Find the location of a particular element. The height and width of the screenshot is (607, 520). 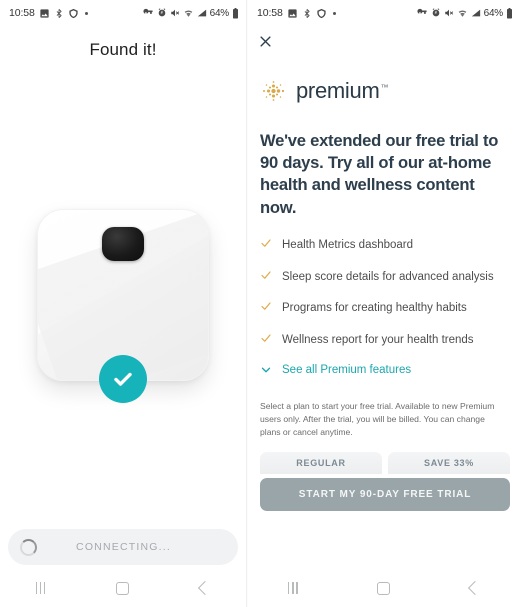

list-item: Programs for creating healthy habits is located at coordinates (384, 308).